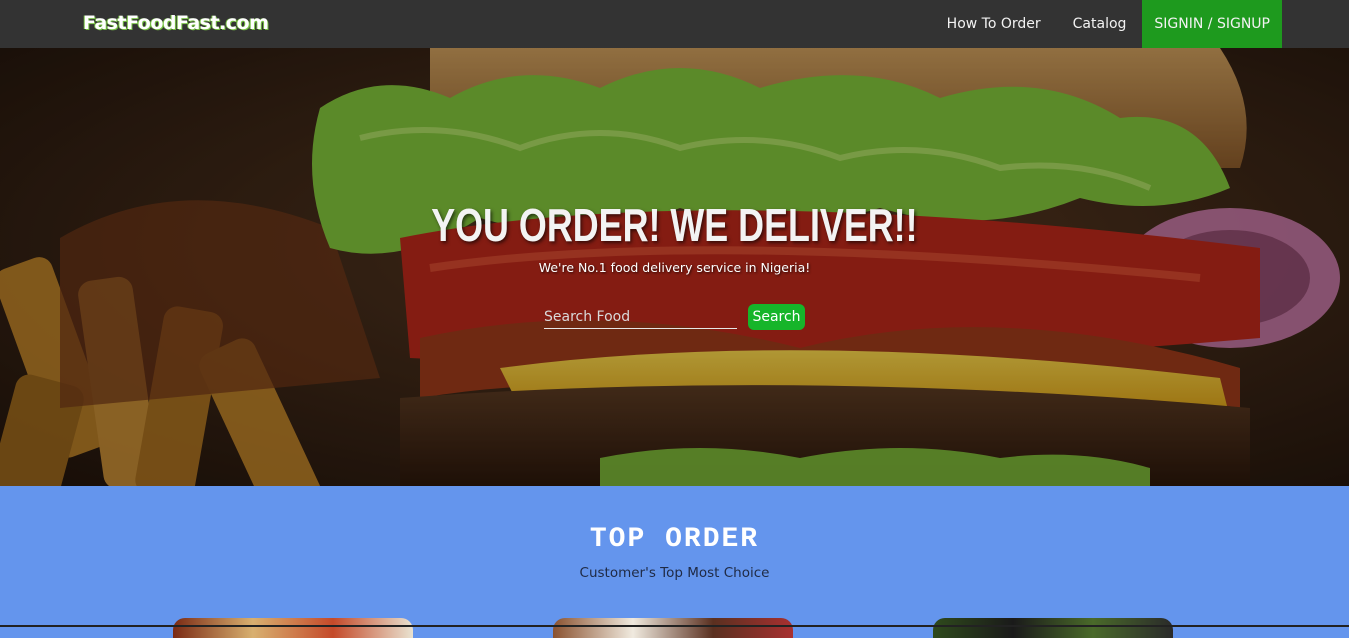 The width and height of the screenshot is (1349, 638). I want to click on hero-title: YOU ORDER! WE DELIVER!!, so click(674, 225).